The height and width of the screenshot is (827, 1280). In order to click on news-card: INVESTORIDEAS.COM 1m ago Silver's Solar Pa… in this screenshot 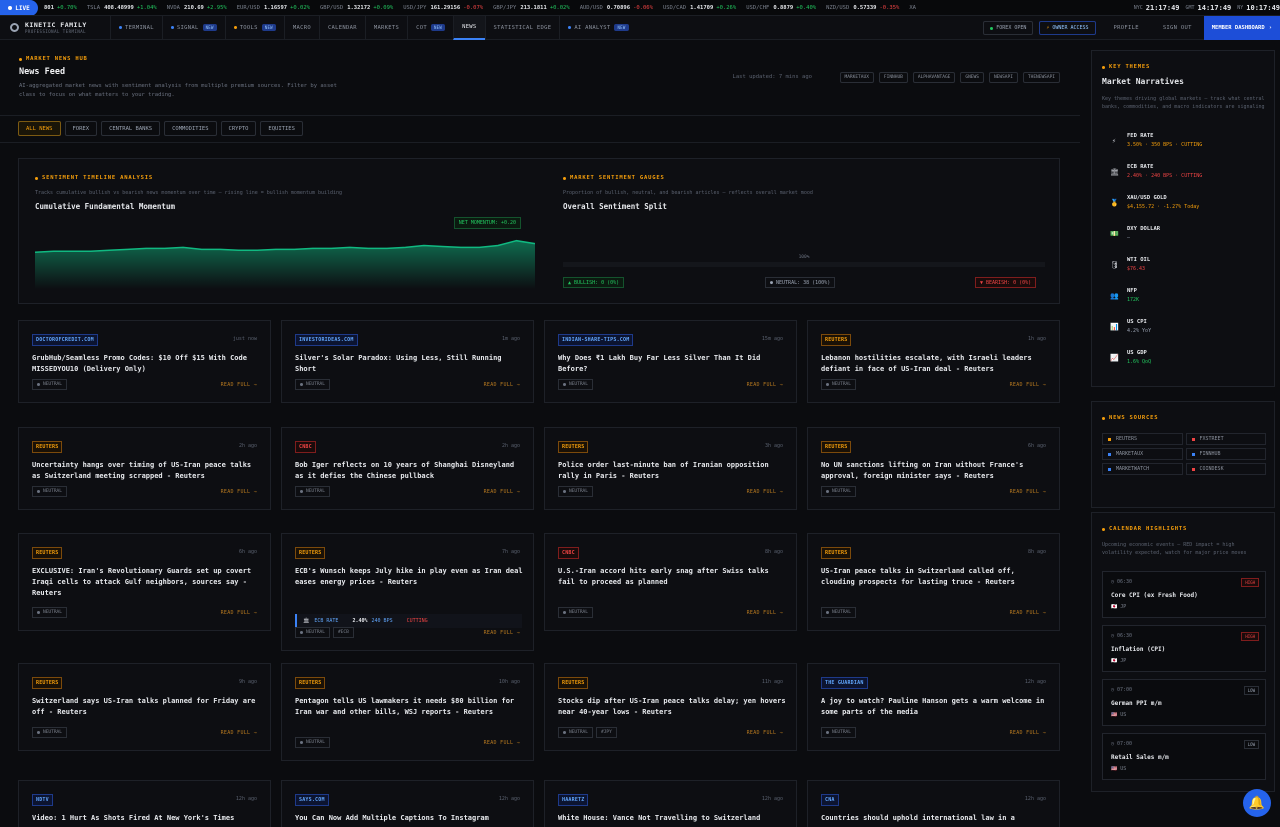, I will do `click(407, 361)`.